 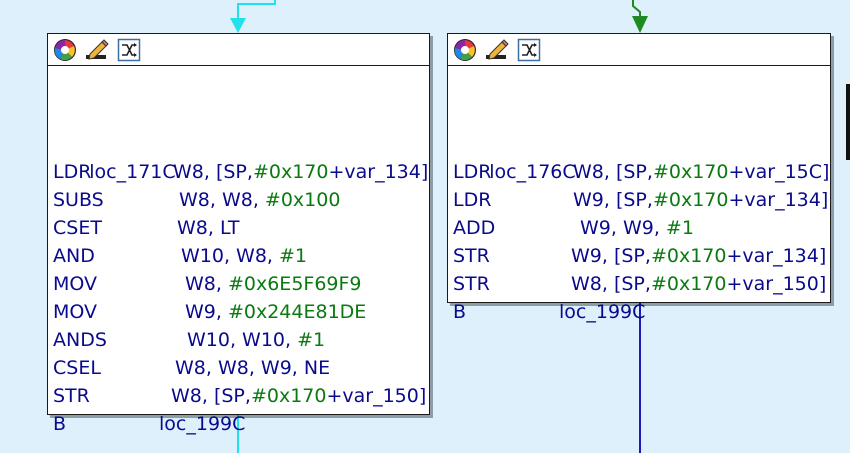 I want to click on instruction-operands: W8, [SP,#0x170+var_134], so click(x=300, y=172).